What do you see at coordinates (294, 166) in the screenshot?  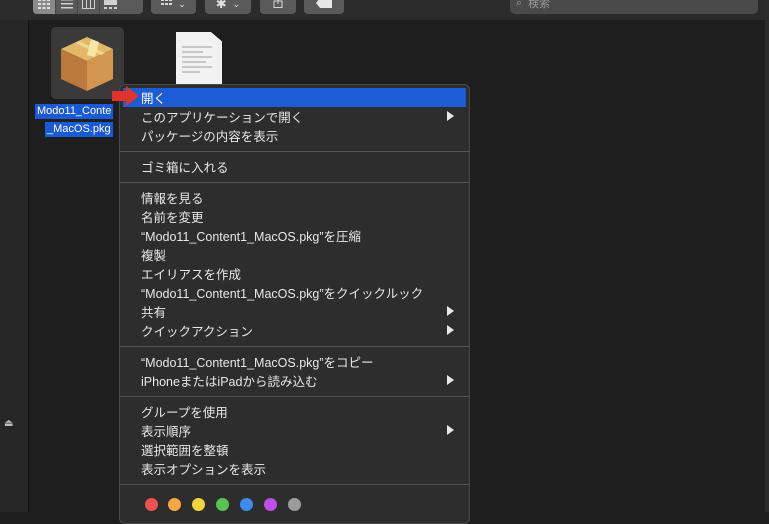 I see `menu-item-move-to-trash: ゴミ箱に入れる` at bounding box center [294, 166].